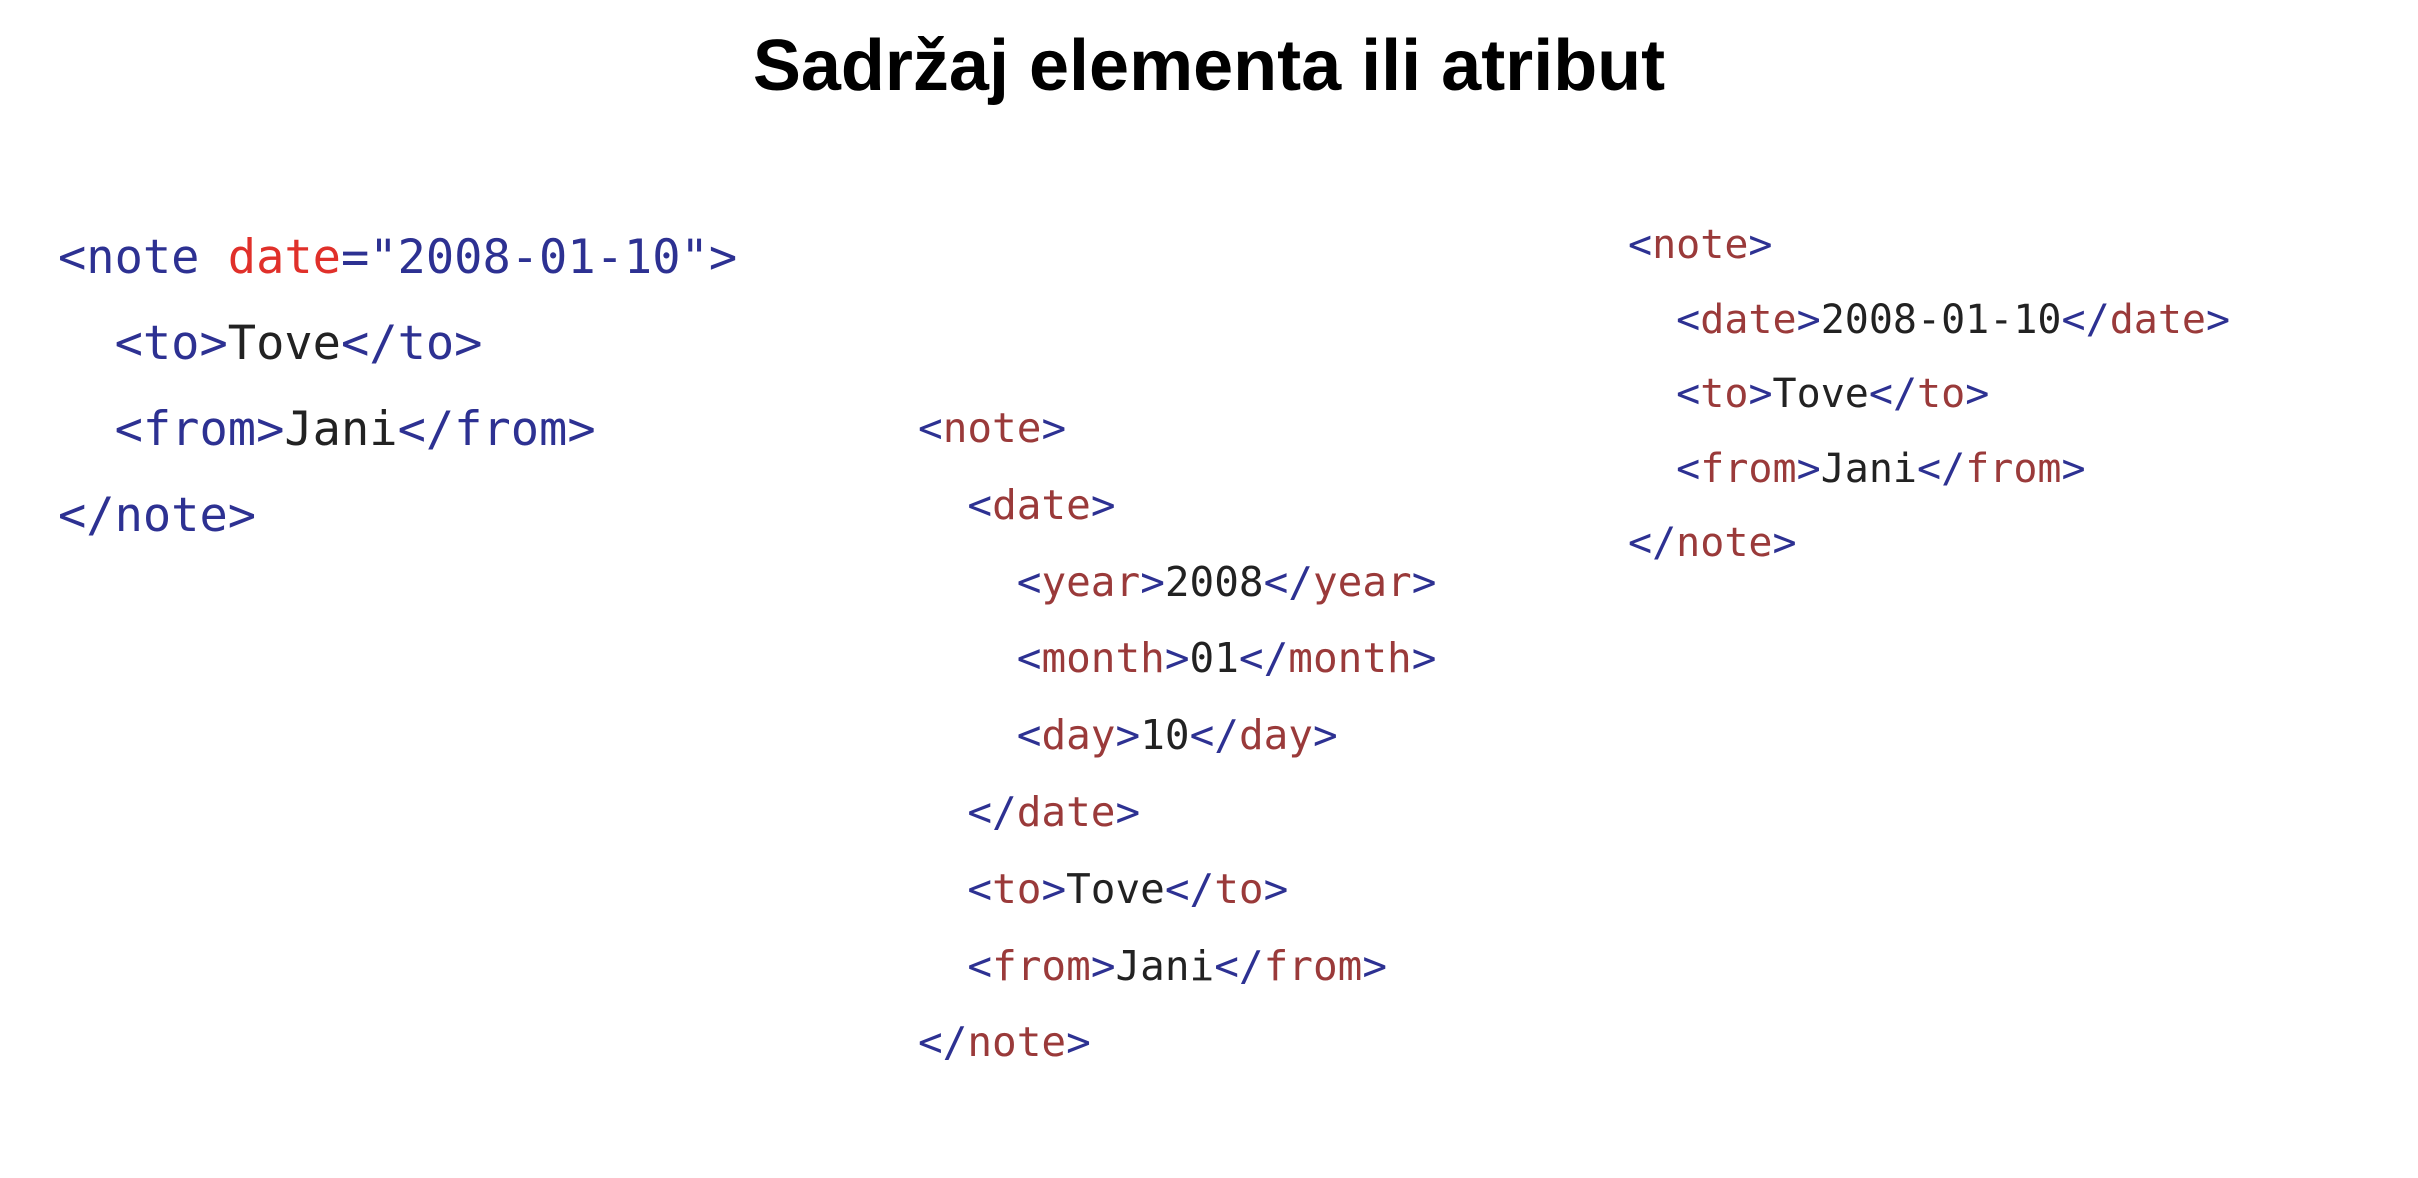  I want to click on code-token-attribute-value: ="2008-01-10">, so click(539, 257).